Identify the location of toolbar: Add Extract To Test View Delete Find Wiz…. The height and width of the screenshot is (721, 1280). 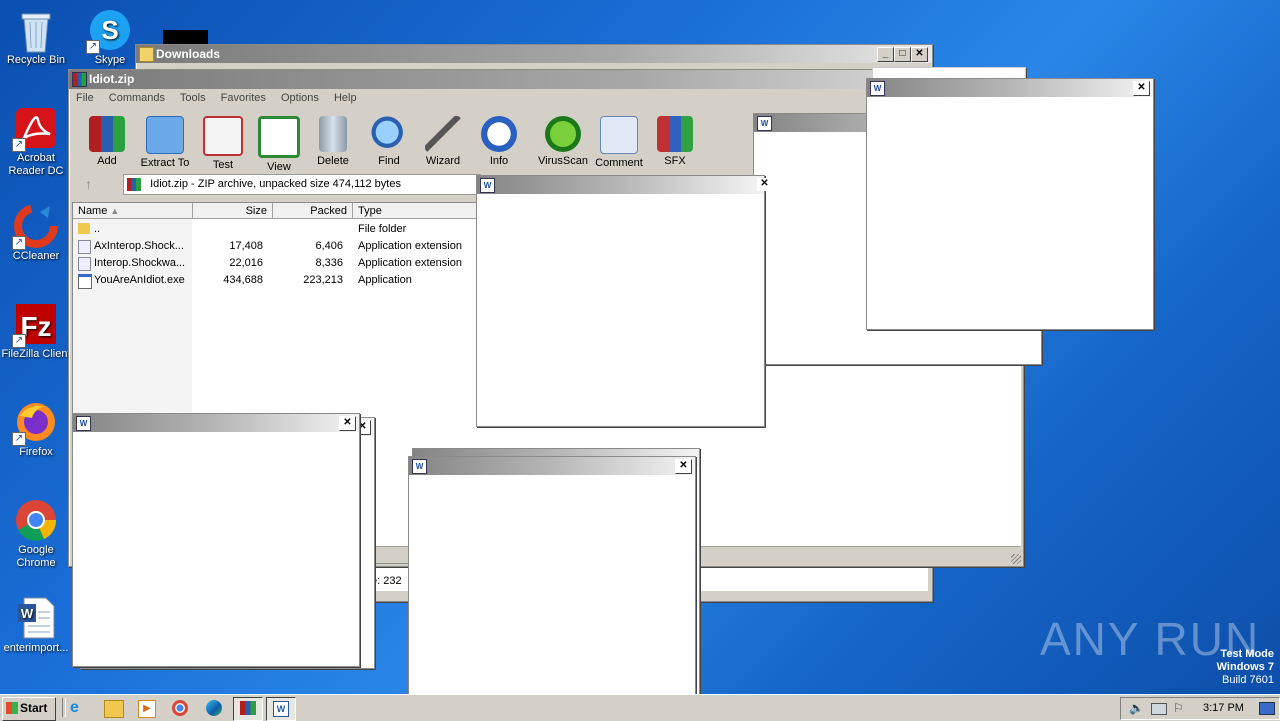
(402, 144).